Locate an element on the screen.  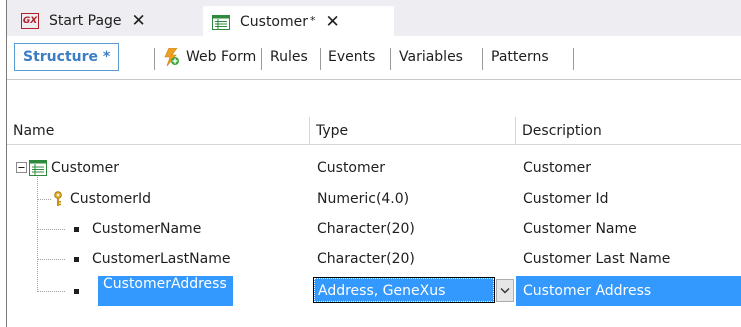
document-tab-strip: GX Start Page ✕ Customer * ✕ is located at coordinates (374, 18).